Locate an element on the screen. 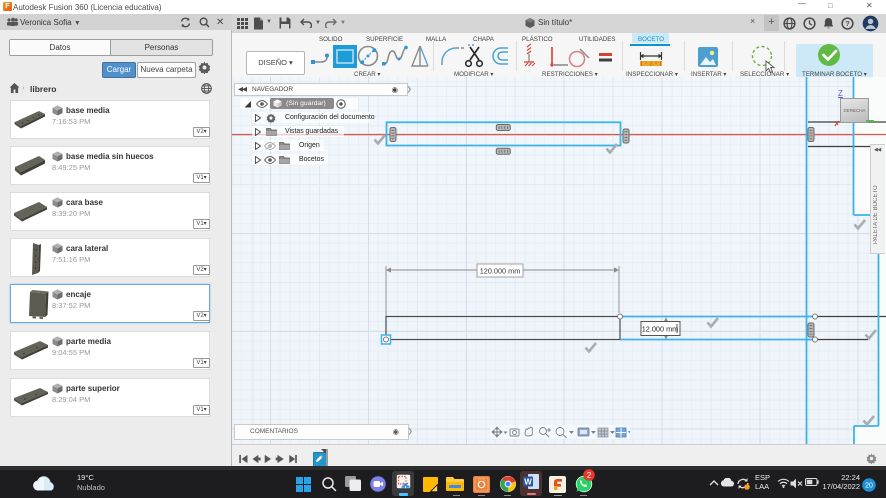  svg-text: W is located at coordinates (528, 482).